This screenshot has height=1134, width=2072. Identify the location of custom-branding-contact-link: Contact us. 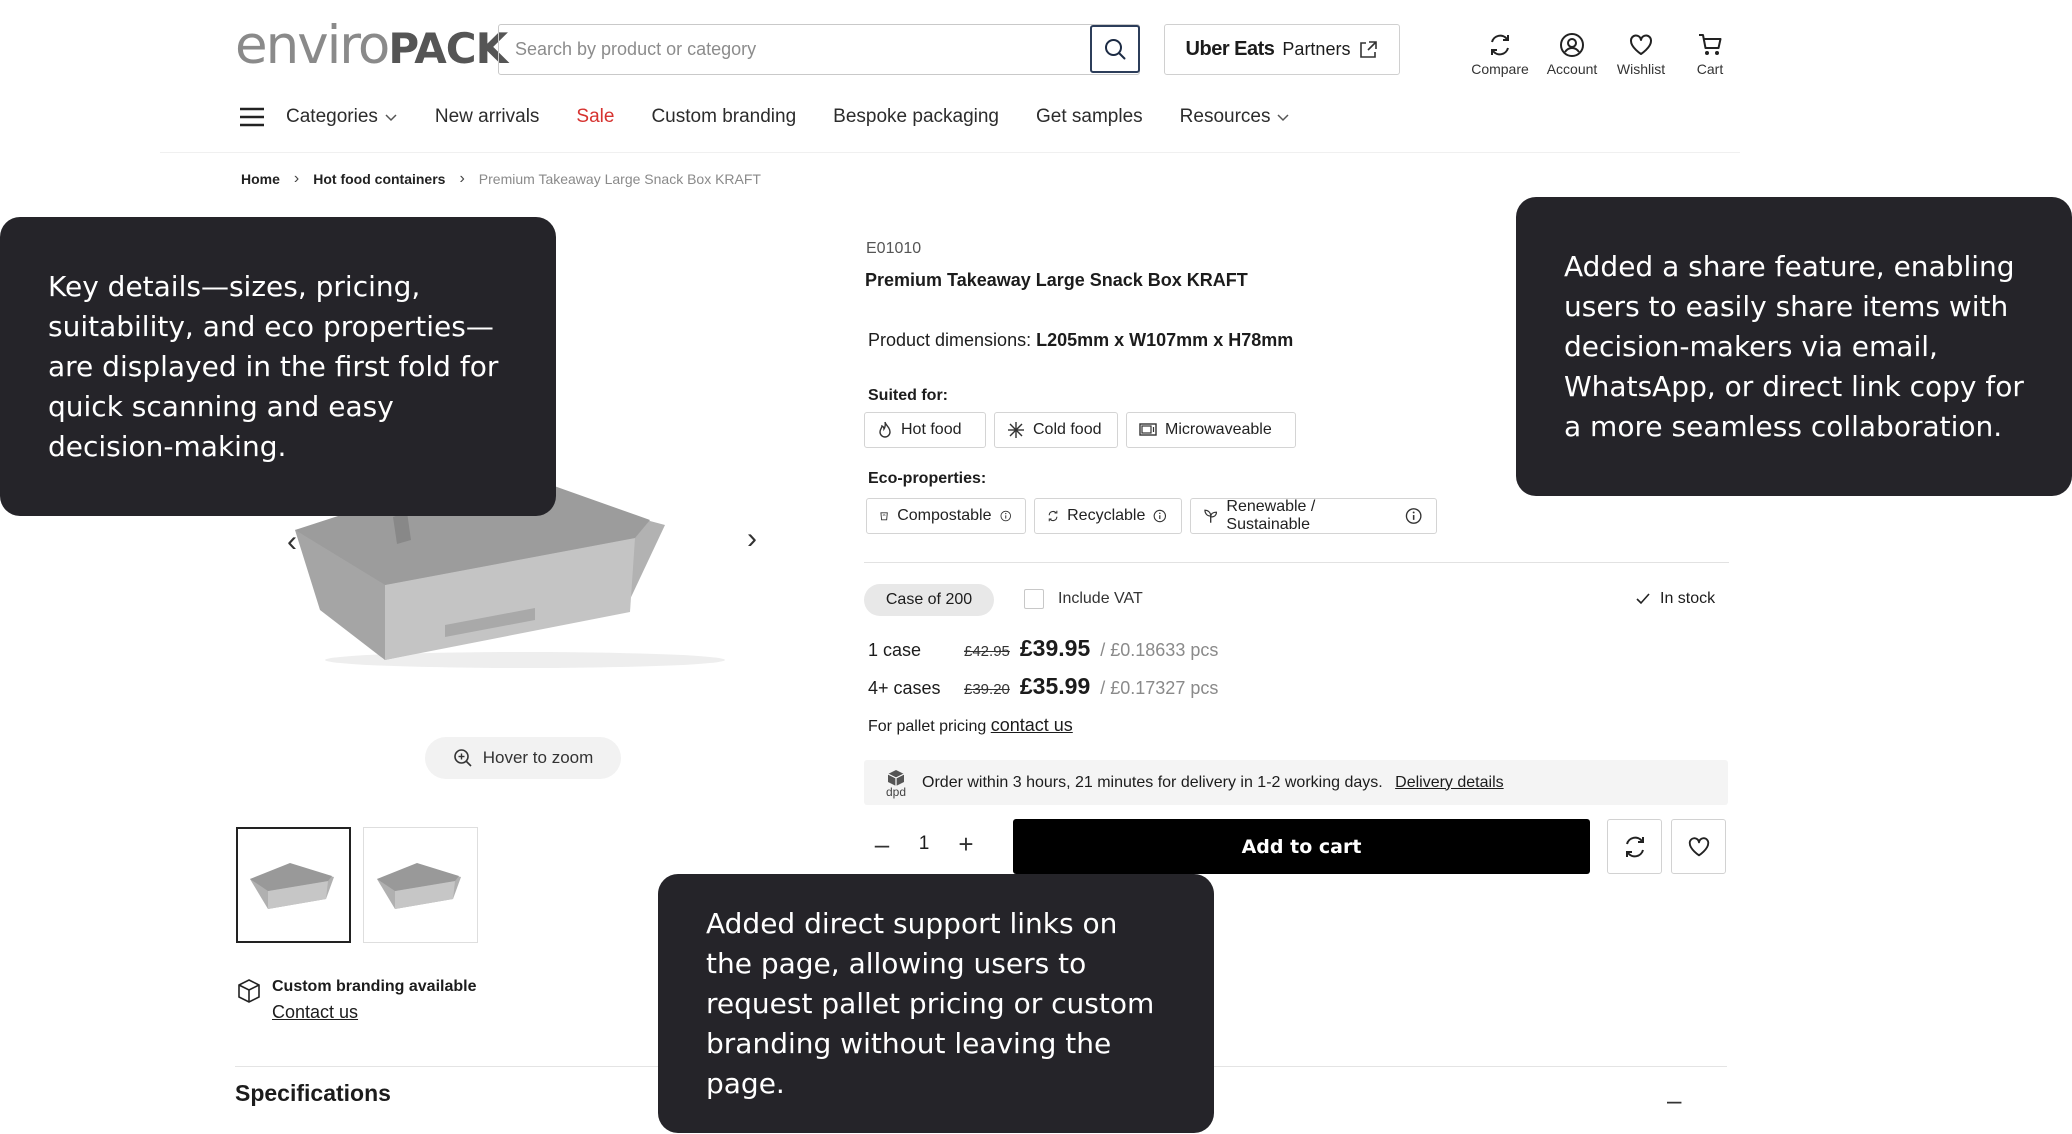
(374, 1012).